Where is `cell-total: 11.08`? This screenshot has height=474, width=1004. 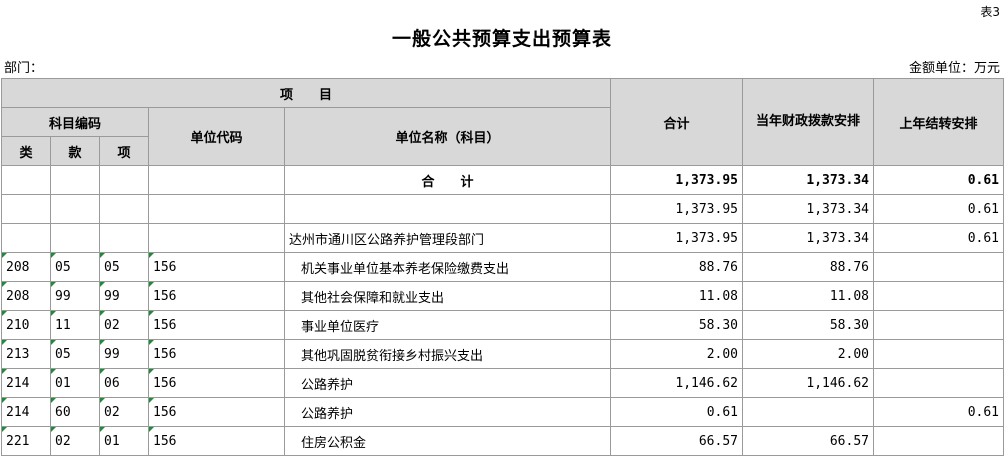
cell-total: 11.08 is located at coordinates (676, 296).